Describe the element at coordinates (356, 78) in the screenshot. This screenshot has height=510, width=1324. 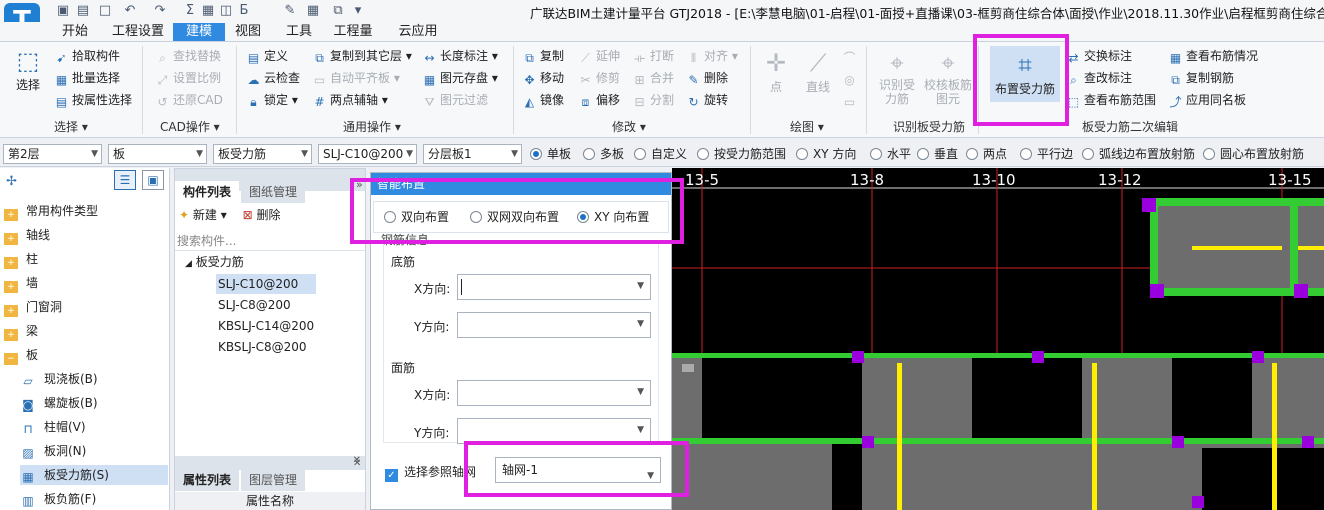
I see `auto-flush-slab-button: ▭ 自动平齐板 ▾` at that location.